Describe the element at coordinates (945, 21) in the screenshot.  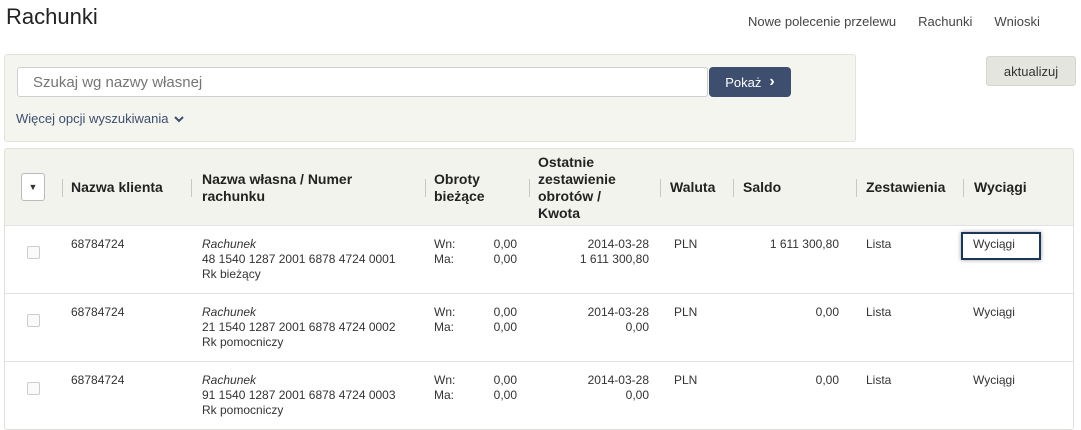
I see `nav-accounts: Rachunki` at that location.